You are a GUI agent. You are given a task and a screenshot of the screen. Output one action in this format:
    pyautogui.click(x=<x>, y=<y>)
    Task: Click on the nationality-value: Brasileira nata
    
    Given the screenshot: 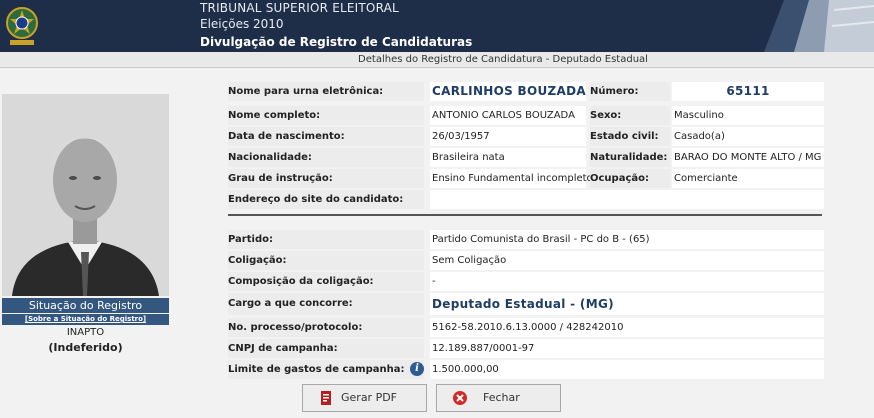 What is the action you would take?
    pyautogui.click(x=508, y=157)
    